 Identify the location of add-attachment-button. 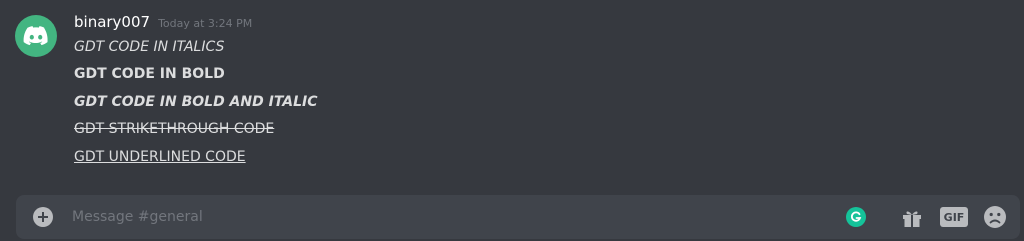
(43, 217).